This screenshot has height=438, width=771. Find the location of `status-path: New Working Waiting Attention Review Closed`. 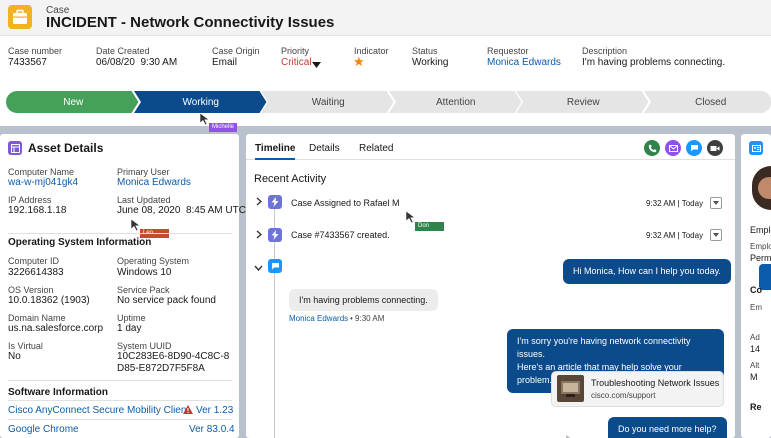

status-path: New Working Waiting Attention Review Closed is located at coordinates (388, 102).